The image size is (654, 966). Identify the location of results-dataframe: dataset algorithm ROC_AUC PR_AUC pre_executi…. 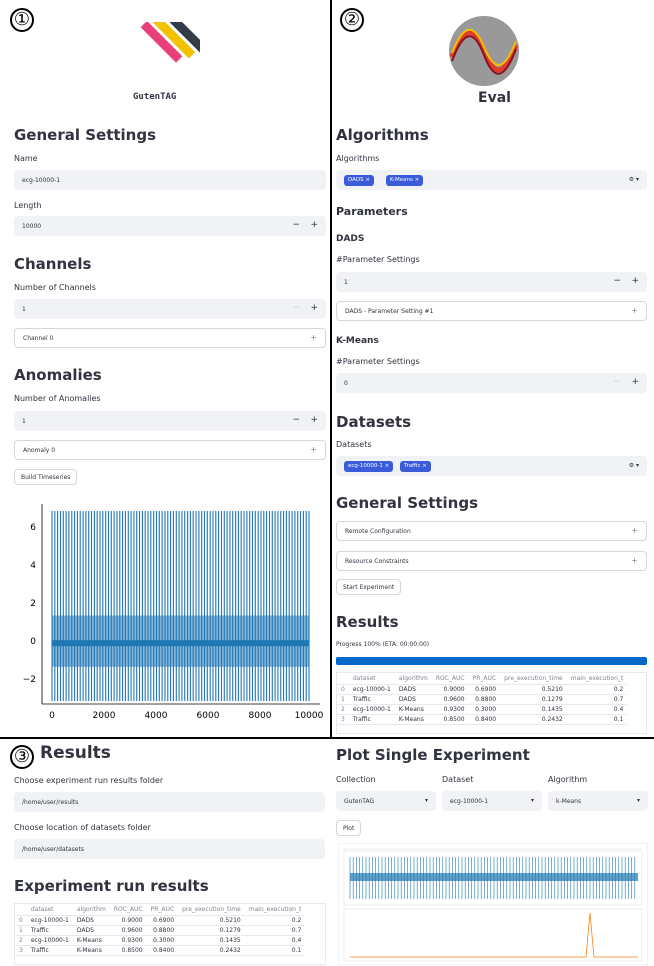
(491, 703).